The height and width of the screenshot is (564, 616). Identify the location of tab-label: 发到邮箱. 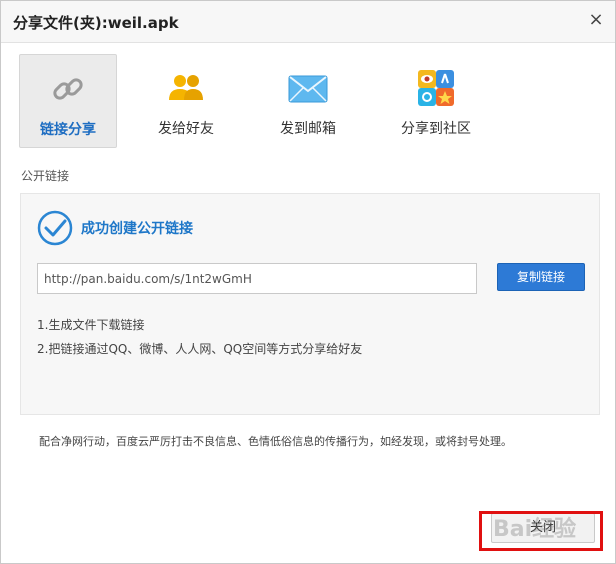
(308, 129).